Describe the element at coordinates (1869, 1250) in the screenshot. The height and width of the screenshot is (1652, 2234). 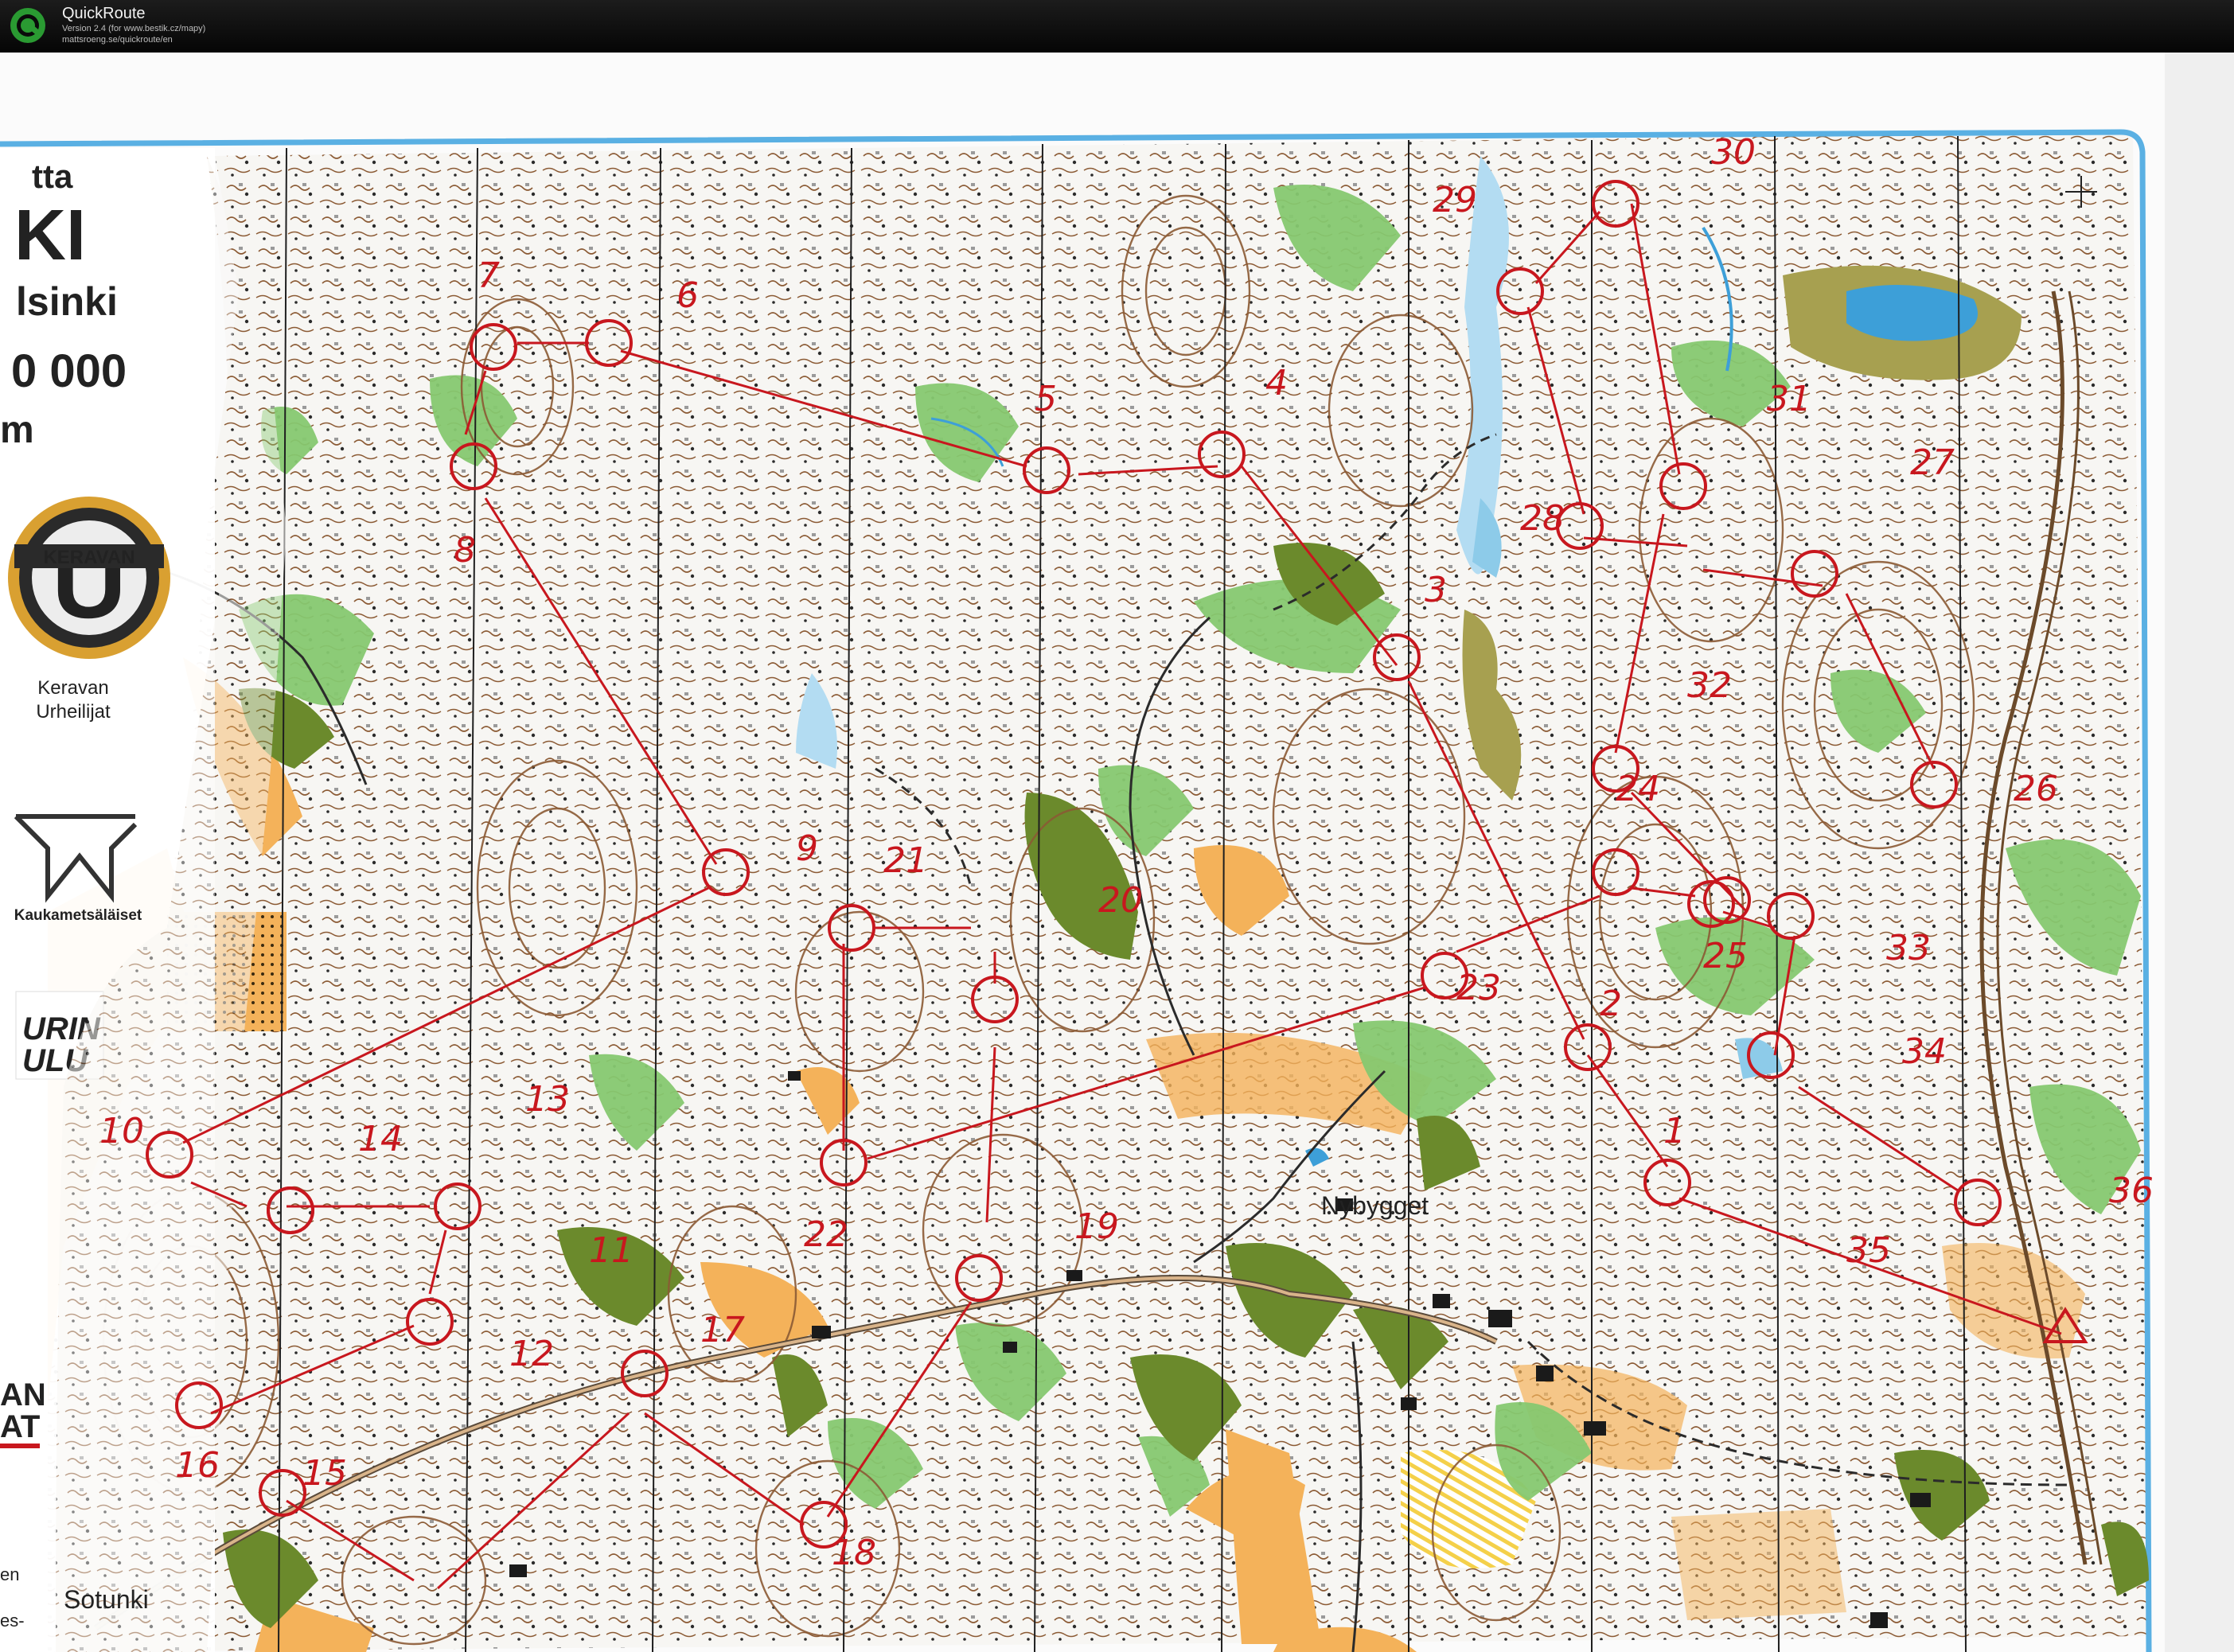
I see `control-number-35: 35` at that location.